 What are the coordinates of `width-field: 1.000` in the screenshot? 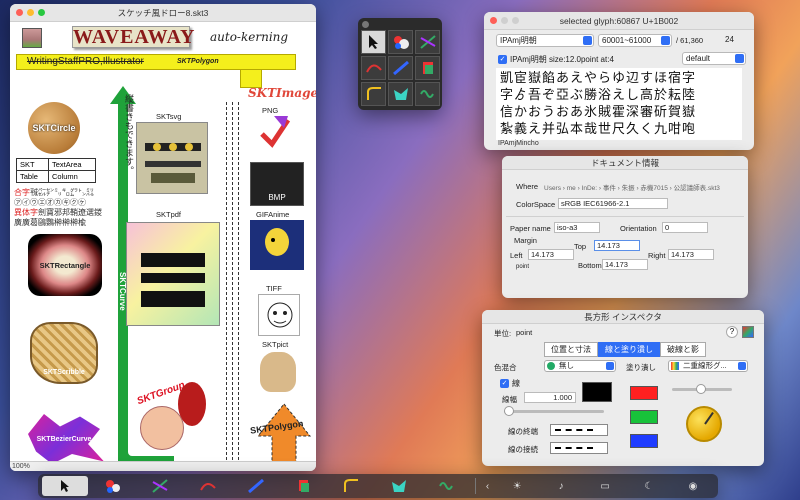 It's located at (550, 397).